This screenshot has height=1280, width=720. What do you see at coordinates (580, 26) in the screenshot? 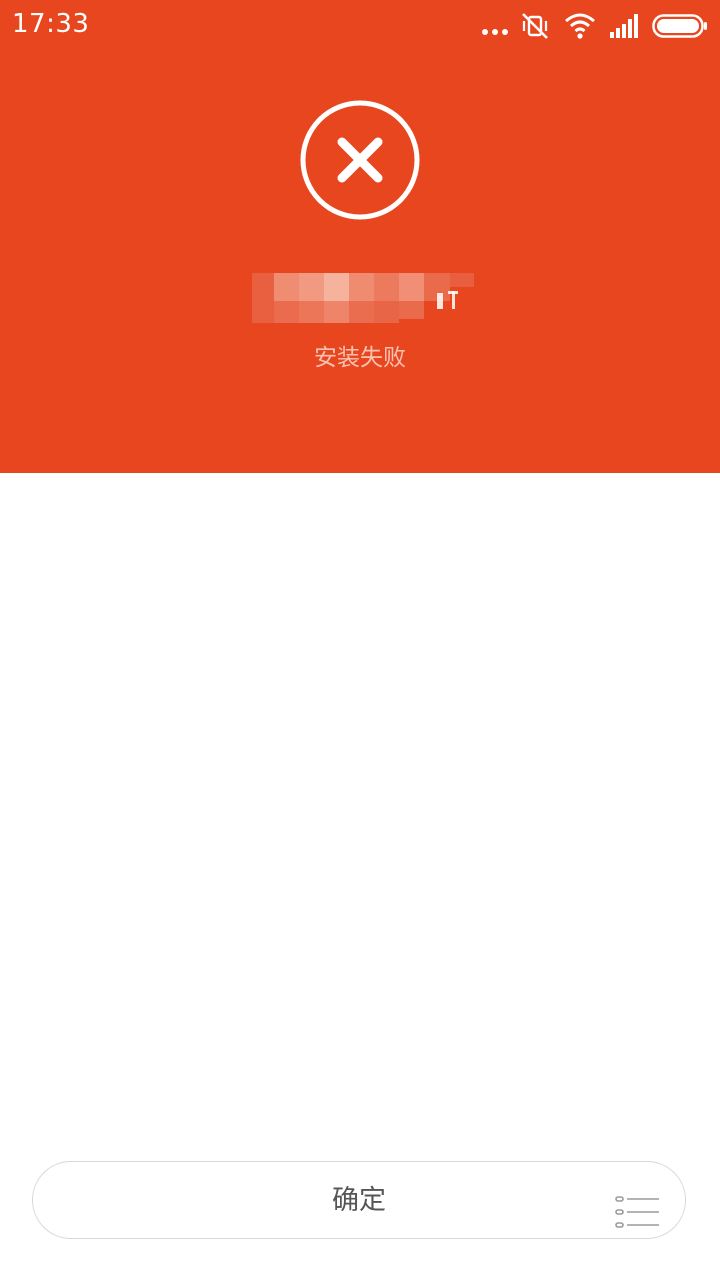
I see `wifi-icon` at bounding box center [580, 26].